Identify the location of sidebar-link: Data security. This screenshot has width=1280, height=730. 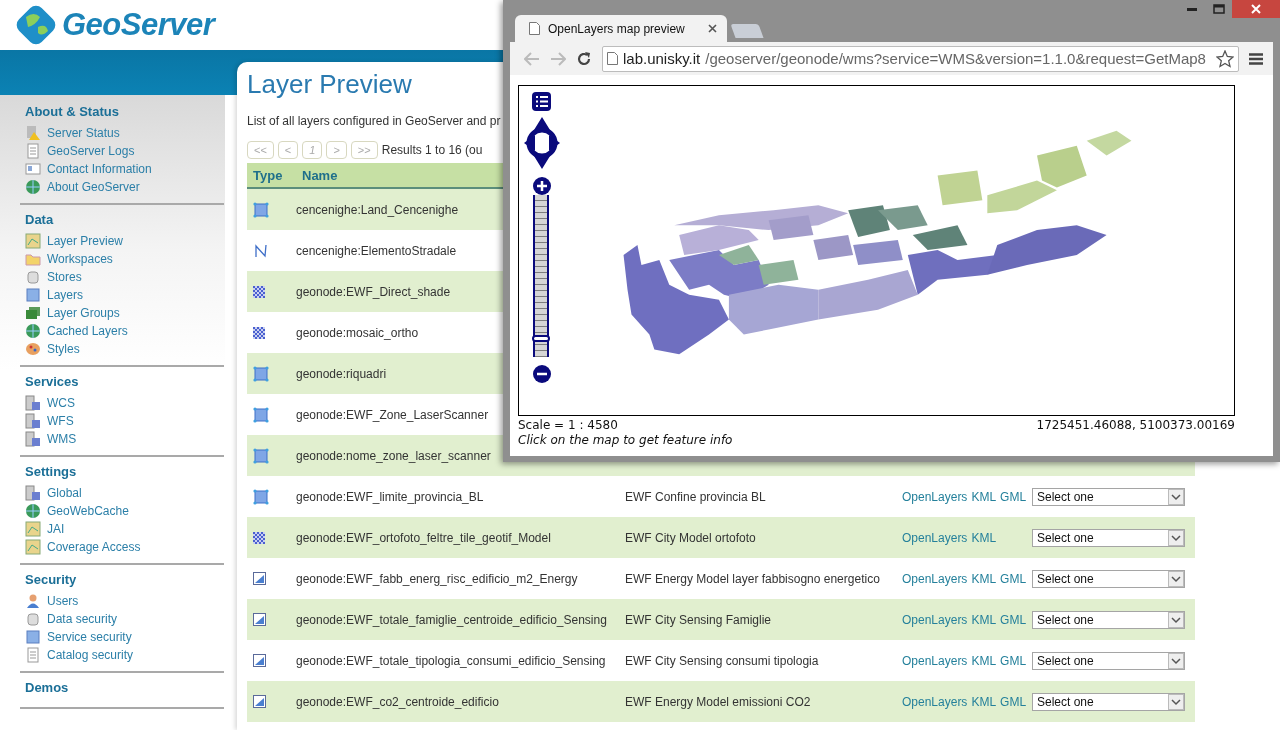
(124, 619).